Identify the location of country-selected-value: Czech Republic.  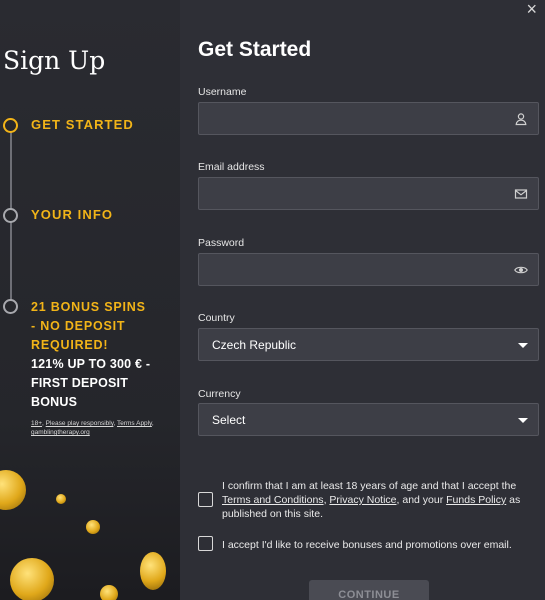
(254, 345).